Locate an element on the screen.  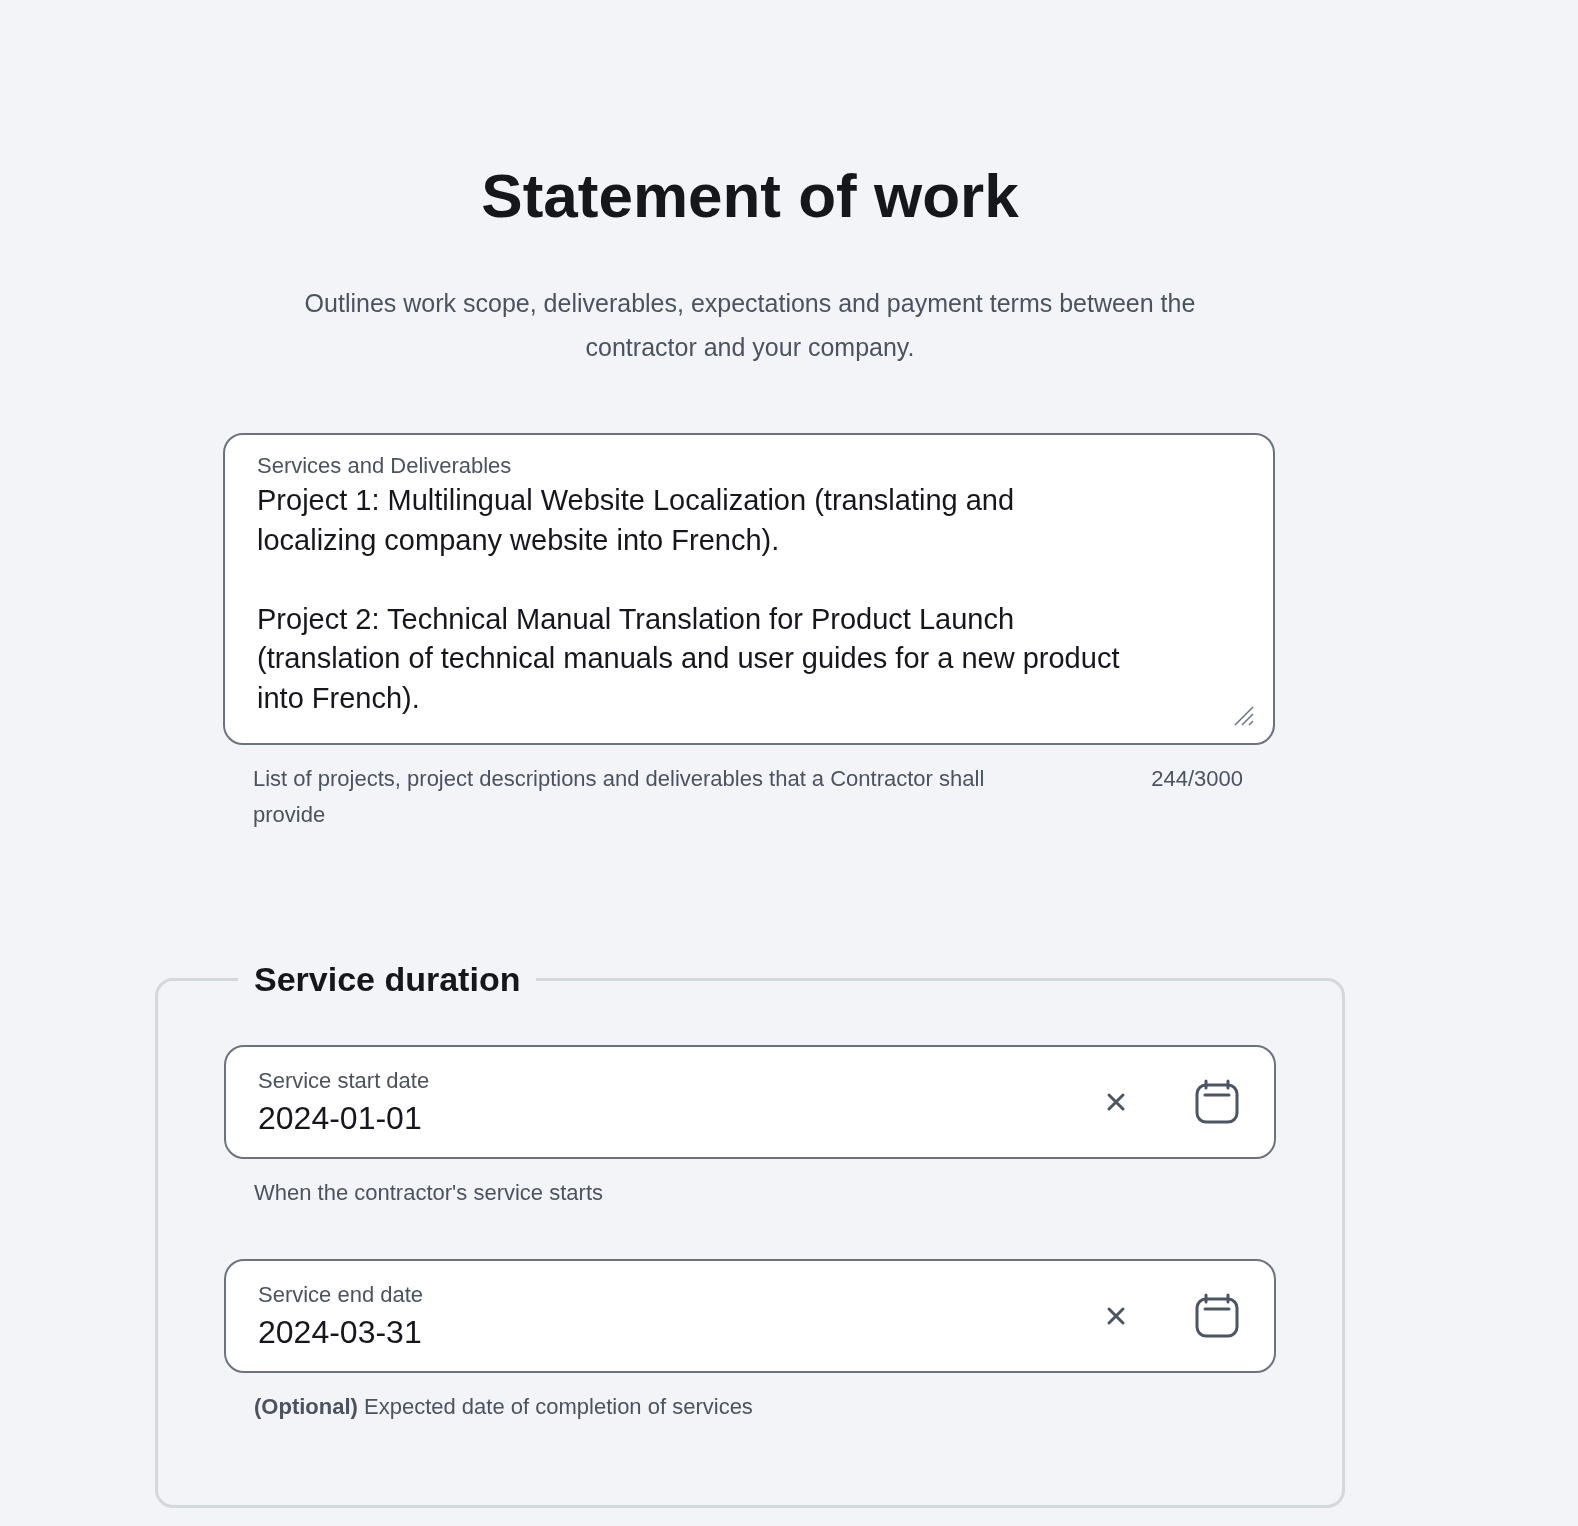
helper-text: List of projects, project descriptions and deliverables that a Contractor shall provide is located at coordinates (619, 797).